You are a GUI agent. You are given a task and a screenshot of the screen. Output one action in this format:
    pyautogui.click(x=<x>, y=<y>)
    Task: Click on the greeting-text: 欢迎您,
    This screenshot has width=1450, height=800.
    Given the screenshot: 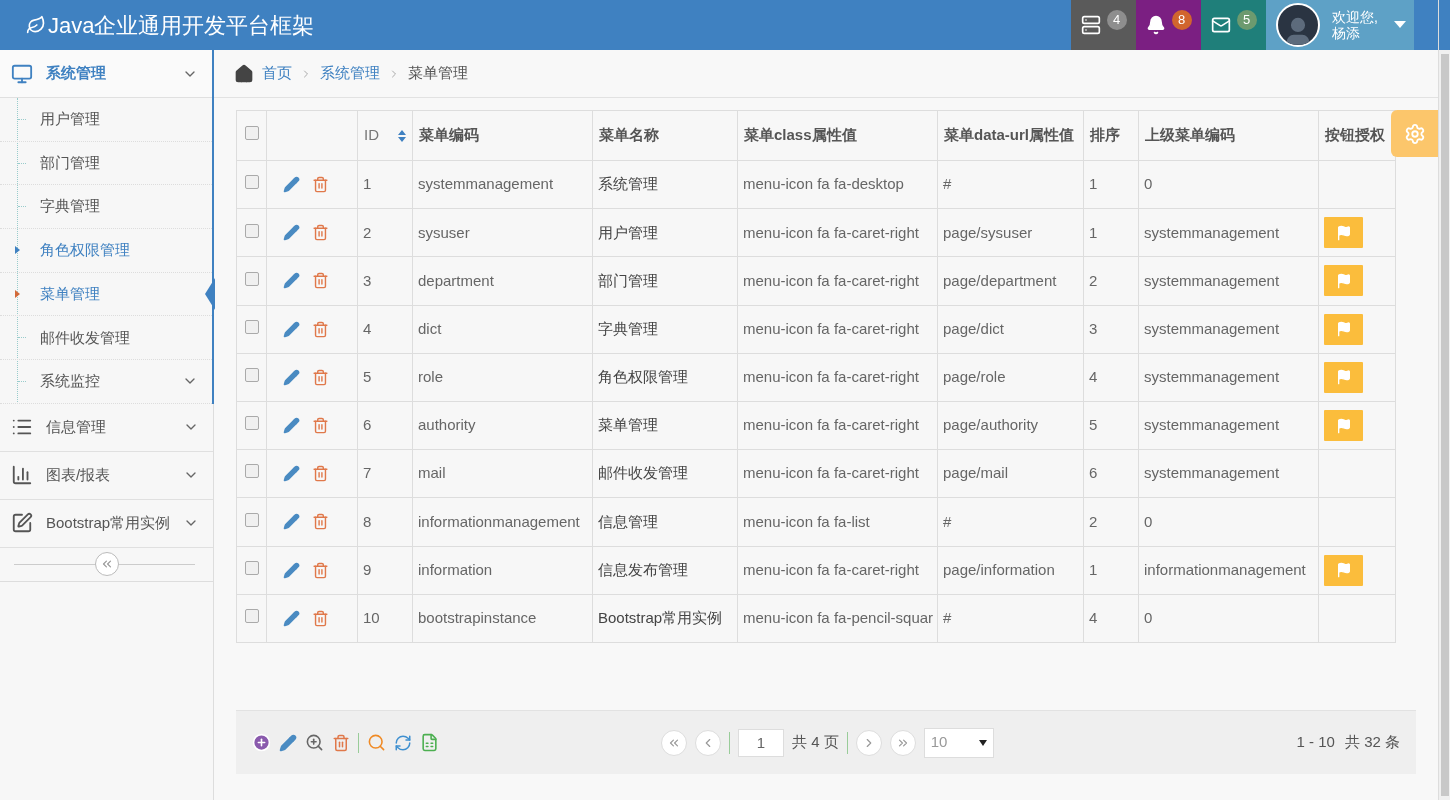 What is the action you would take?
    pyautogui.click(x=1355, y=17)
    